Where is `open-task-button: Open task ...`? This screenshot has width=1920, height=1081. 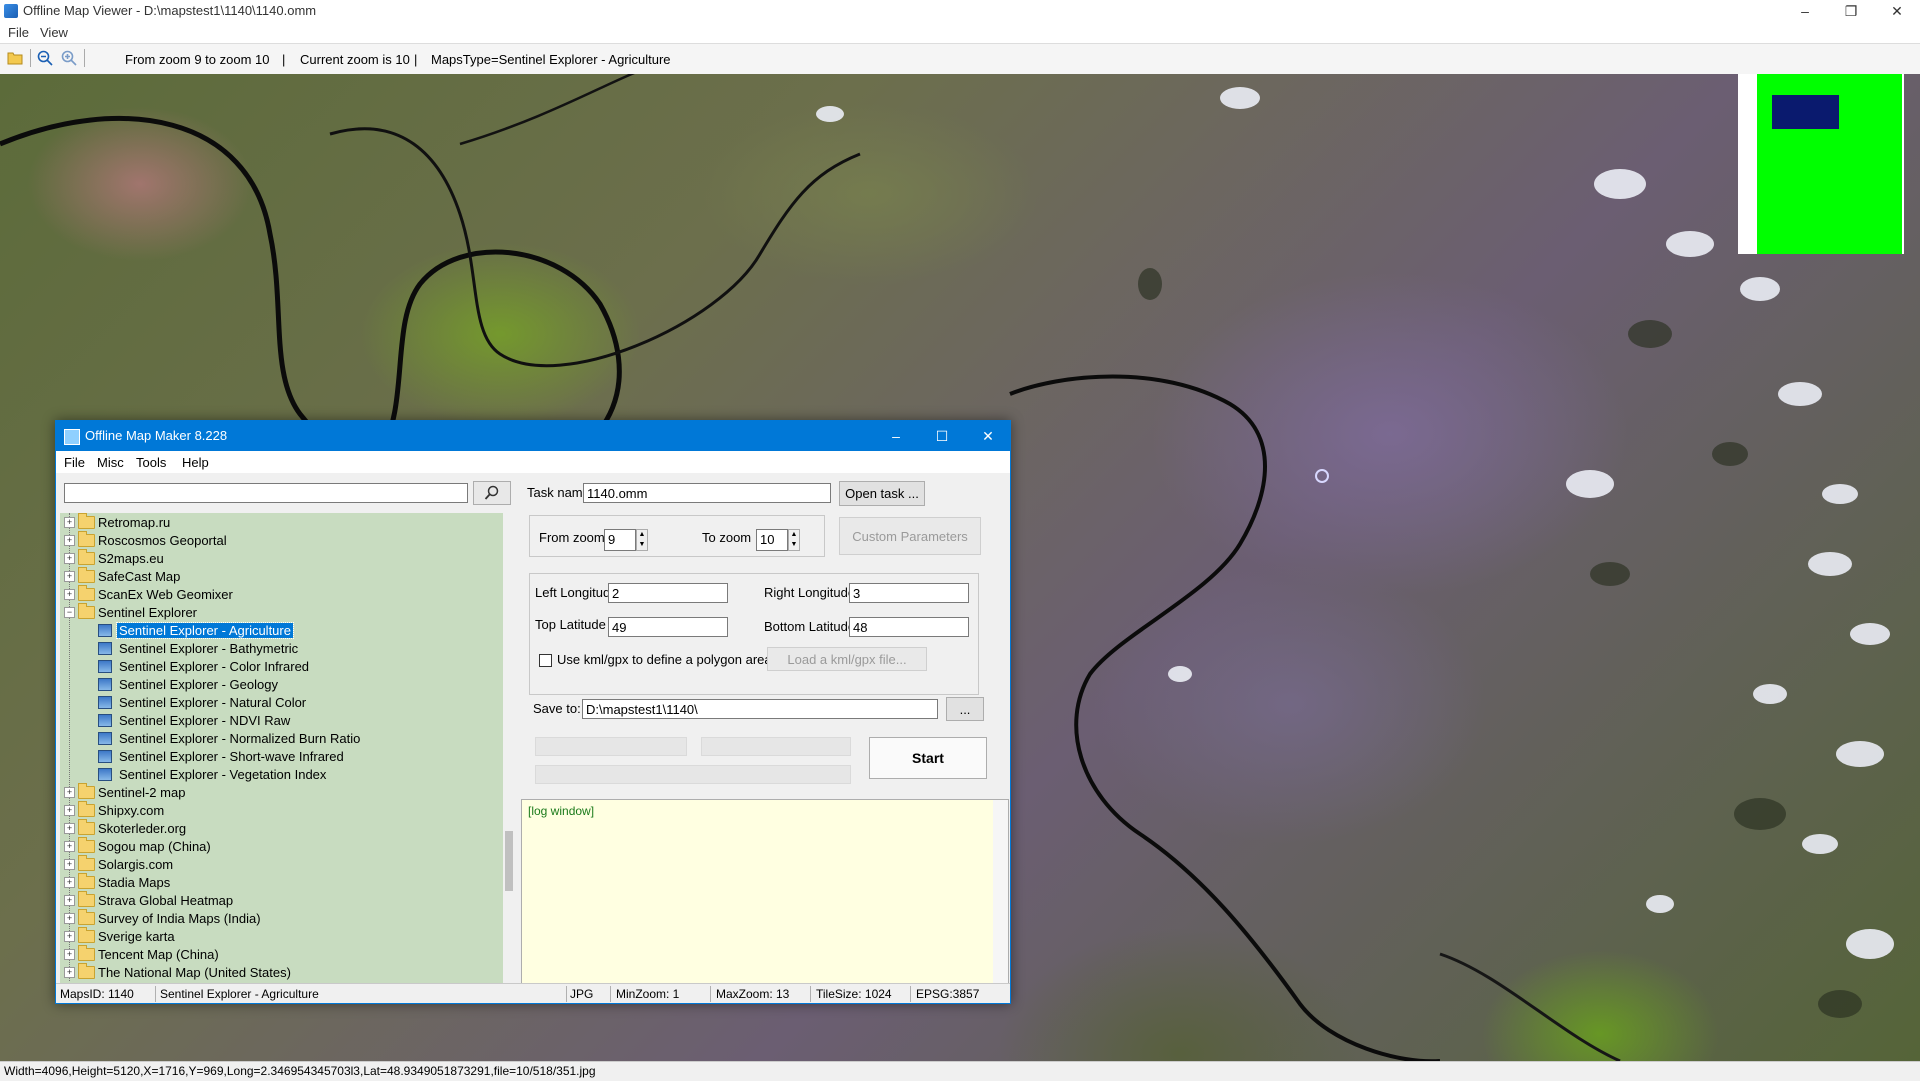 open-task-button: Open task ... is located at coordinates (882, 493).